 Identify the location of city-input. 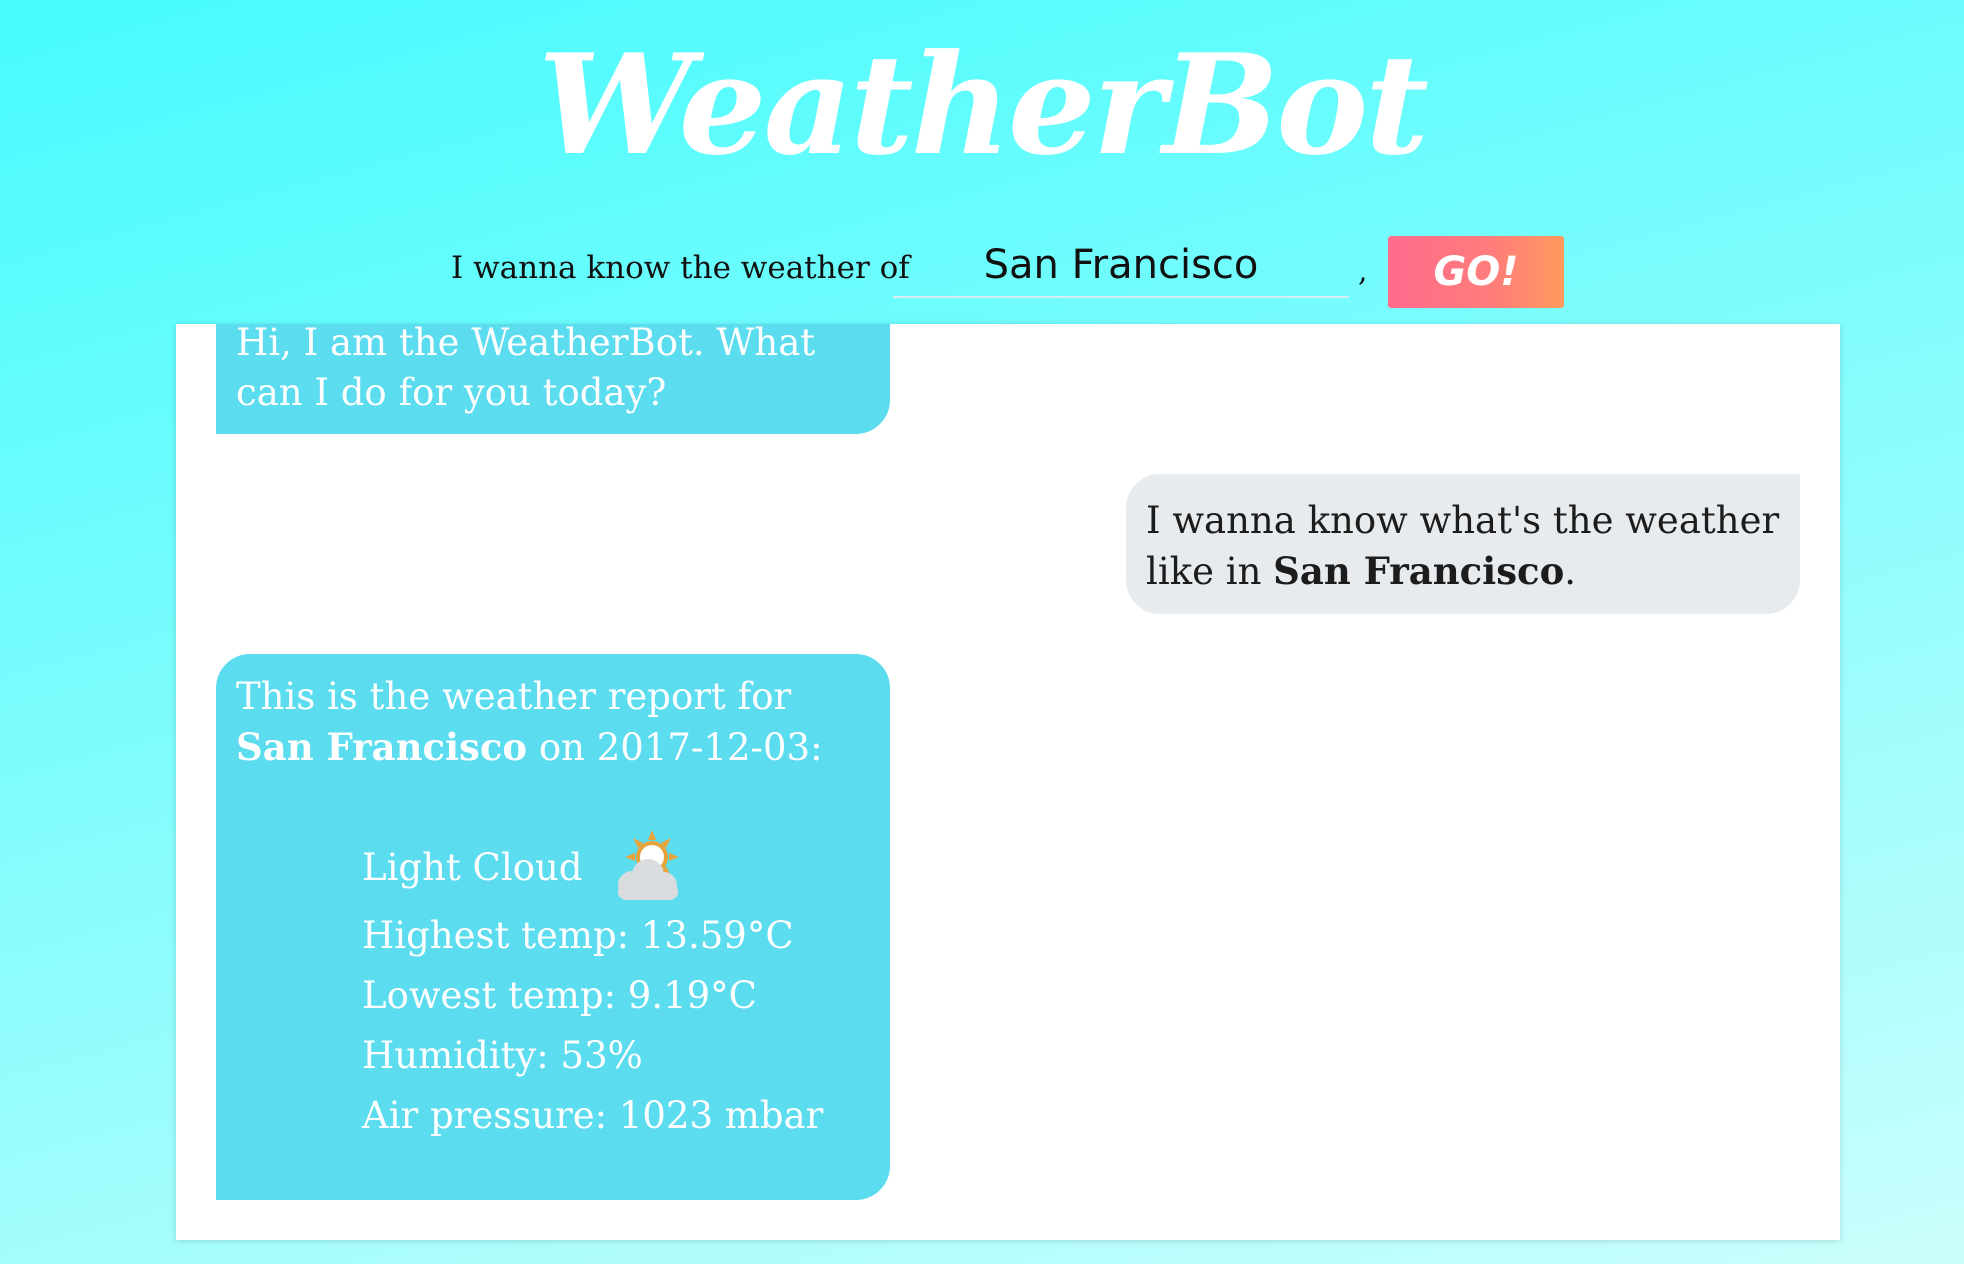
(1121, 266).